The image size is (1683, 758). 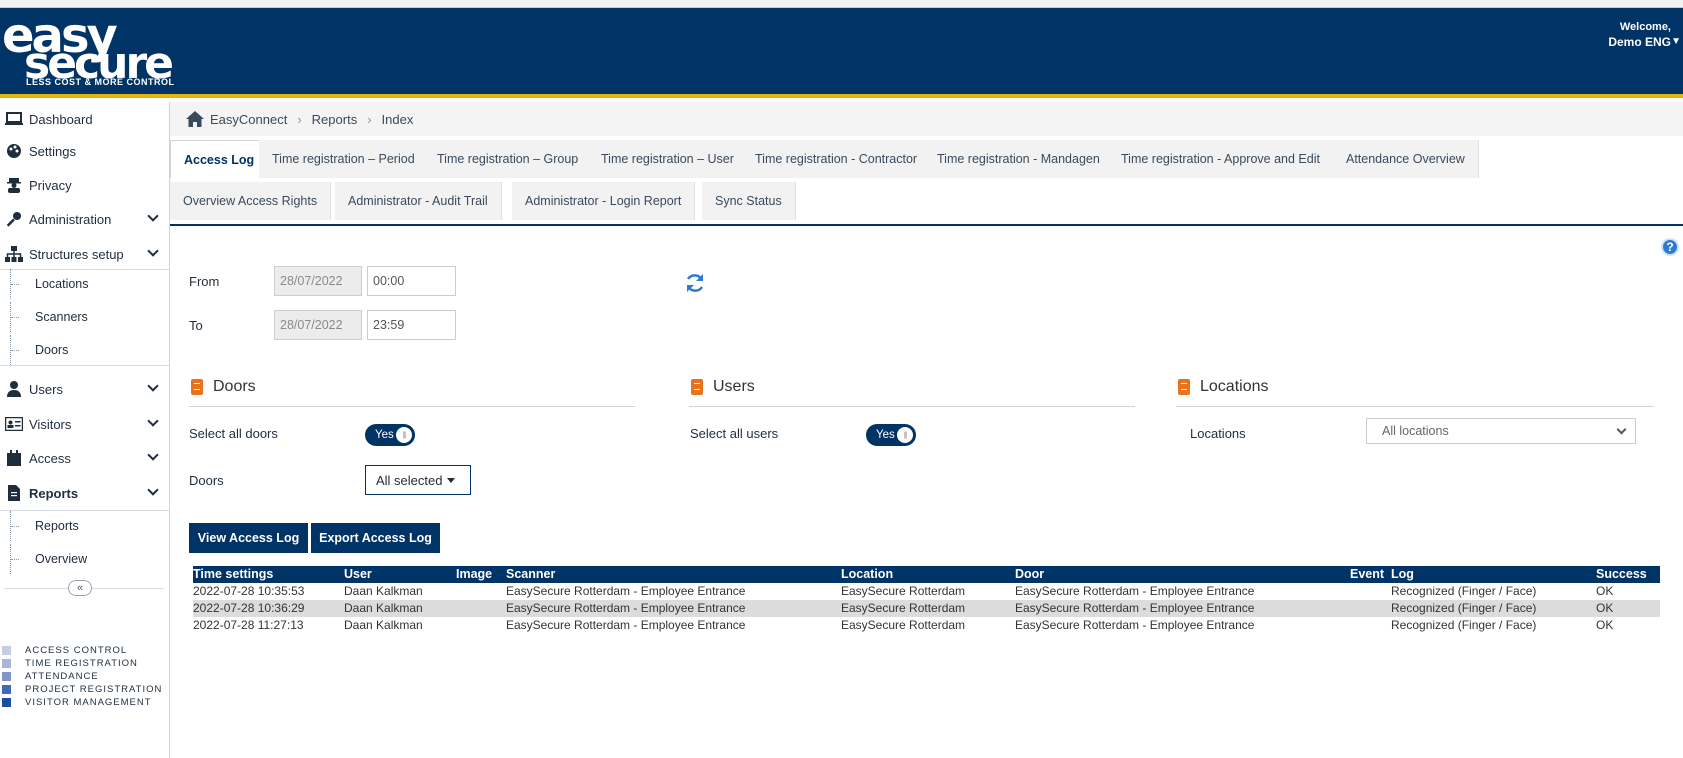 What do you see at coordinates (251, 201) in the screenshot?
I see `tab-overview-access-rights: Overview Access Rights` at bounding box center [251, 201].